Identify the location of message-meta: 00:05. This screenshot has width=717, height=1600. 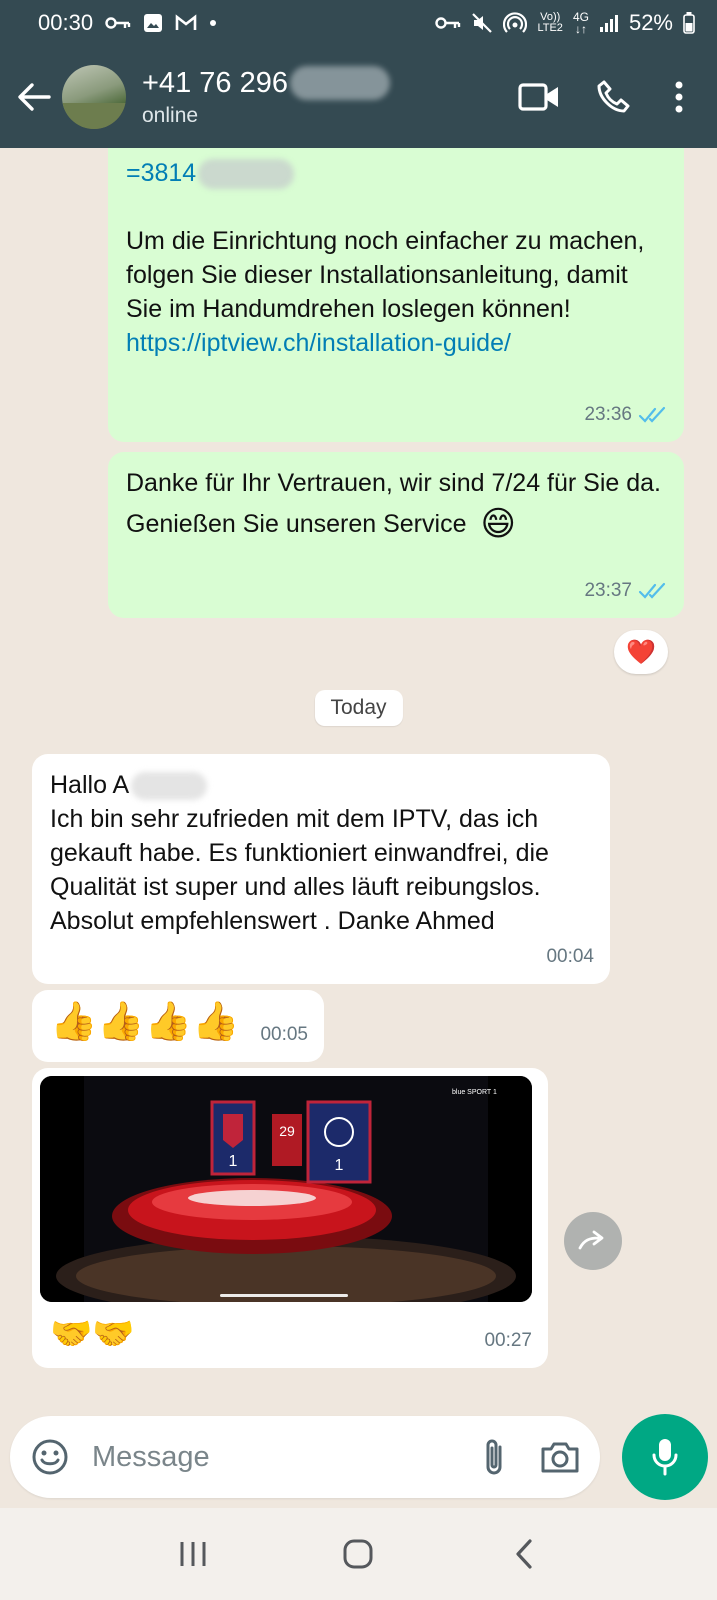
(284, 1035).